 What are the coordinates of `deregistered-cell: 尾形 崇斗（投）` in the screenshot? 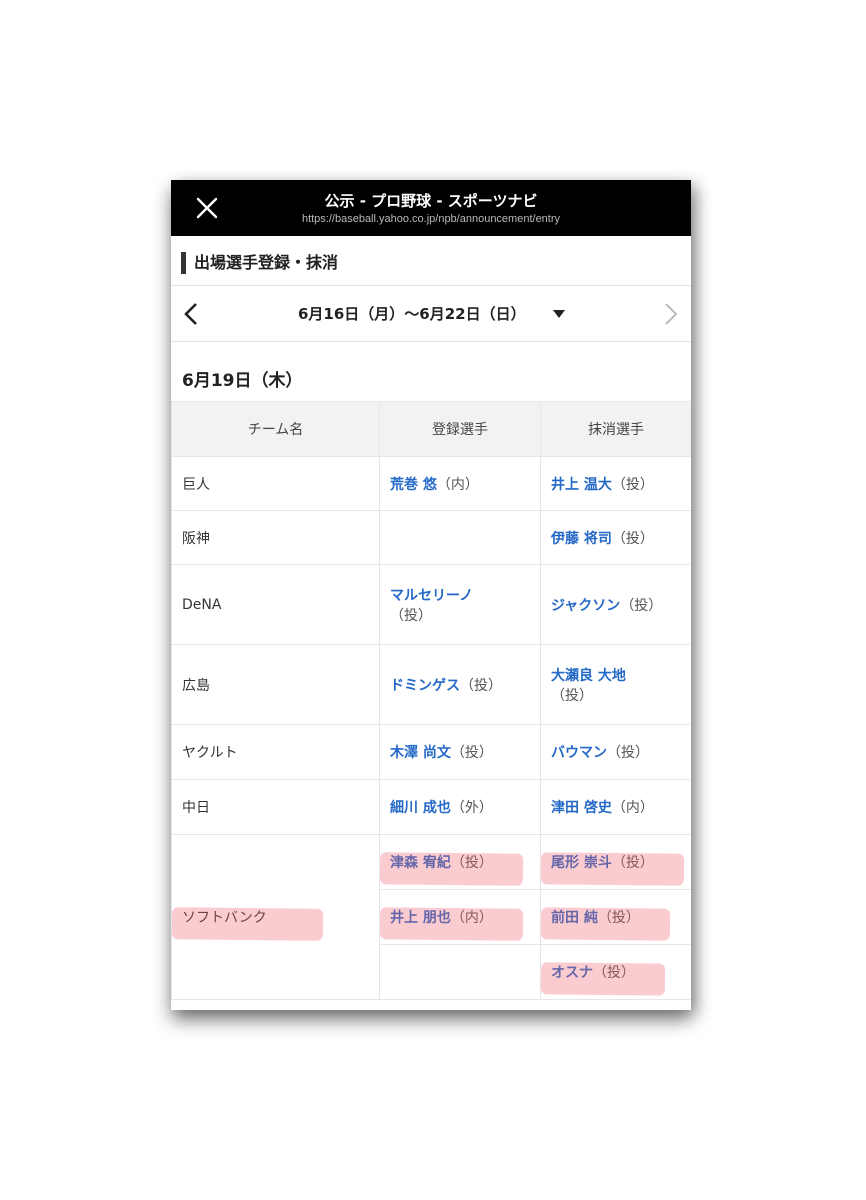 It's located at (615, 862).